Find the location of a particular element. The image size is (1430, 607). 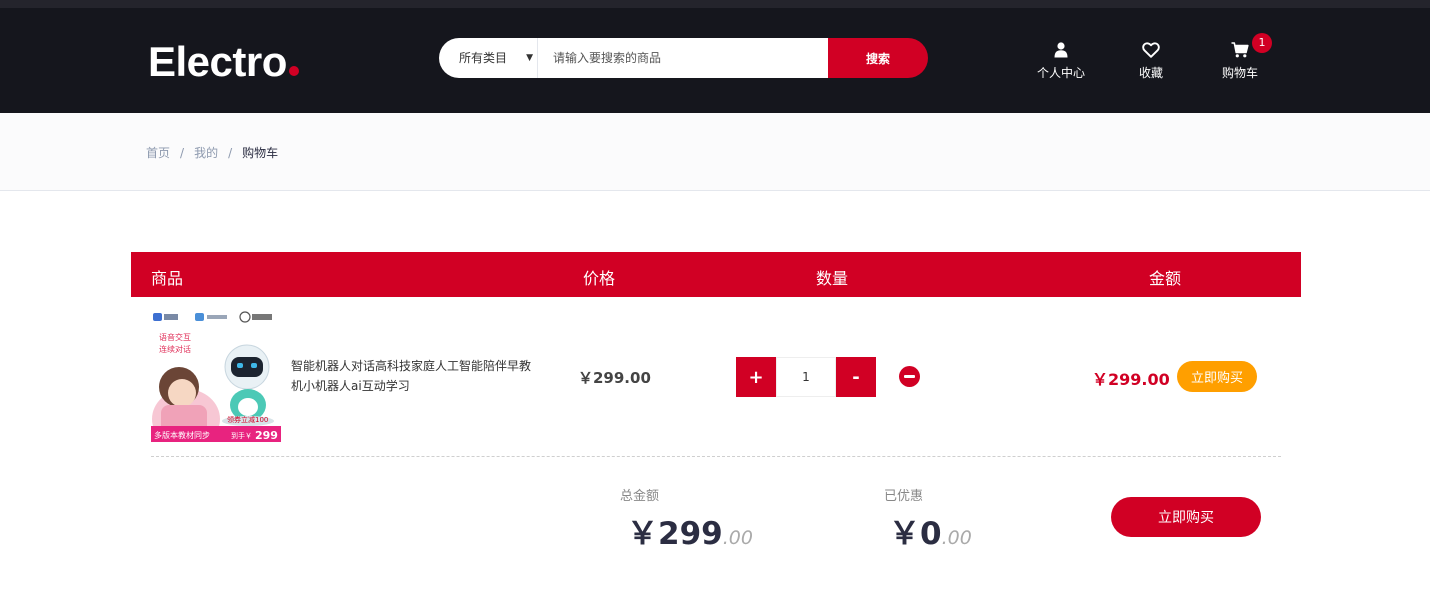

quantity-decrease-button: - is located at coordinates (856, 377).